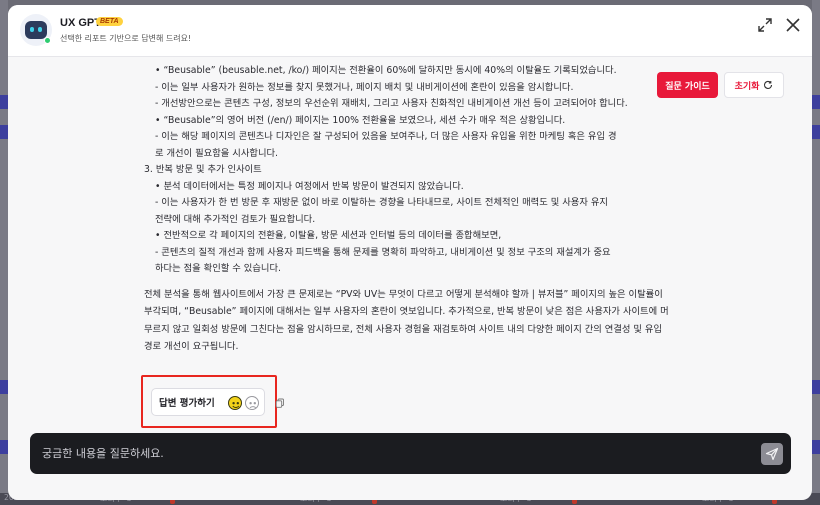 Image resolution: width=820 pixels, height=505 pixels. I want to click on rating-label: 답변 평가하기, so click(187, 403).